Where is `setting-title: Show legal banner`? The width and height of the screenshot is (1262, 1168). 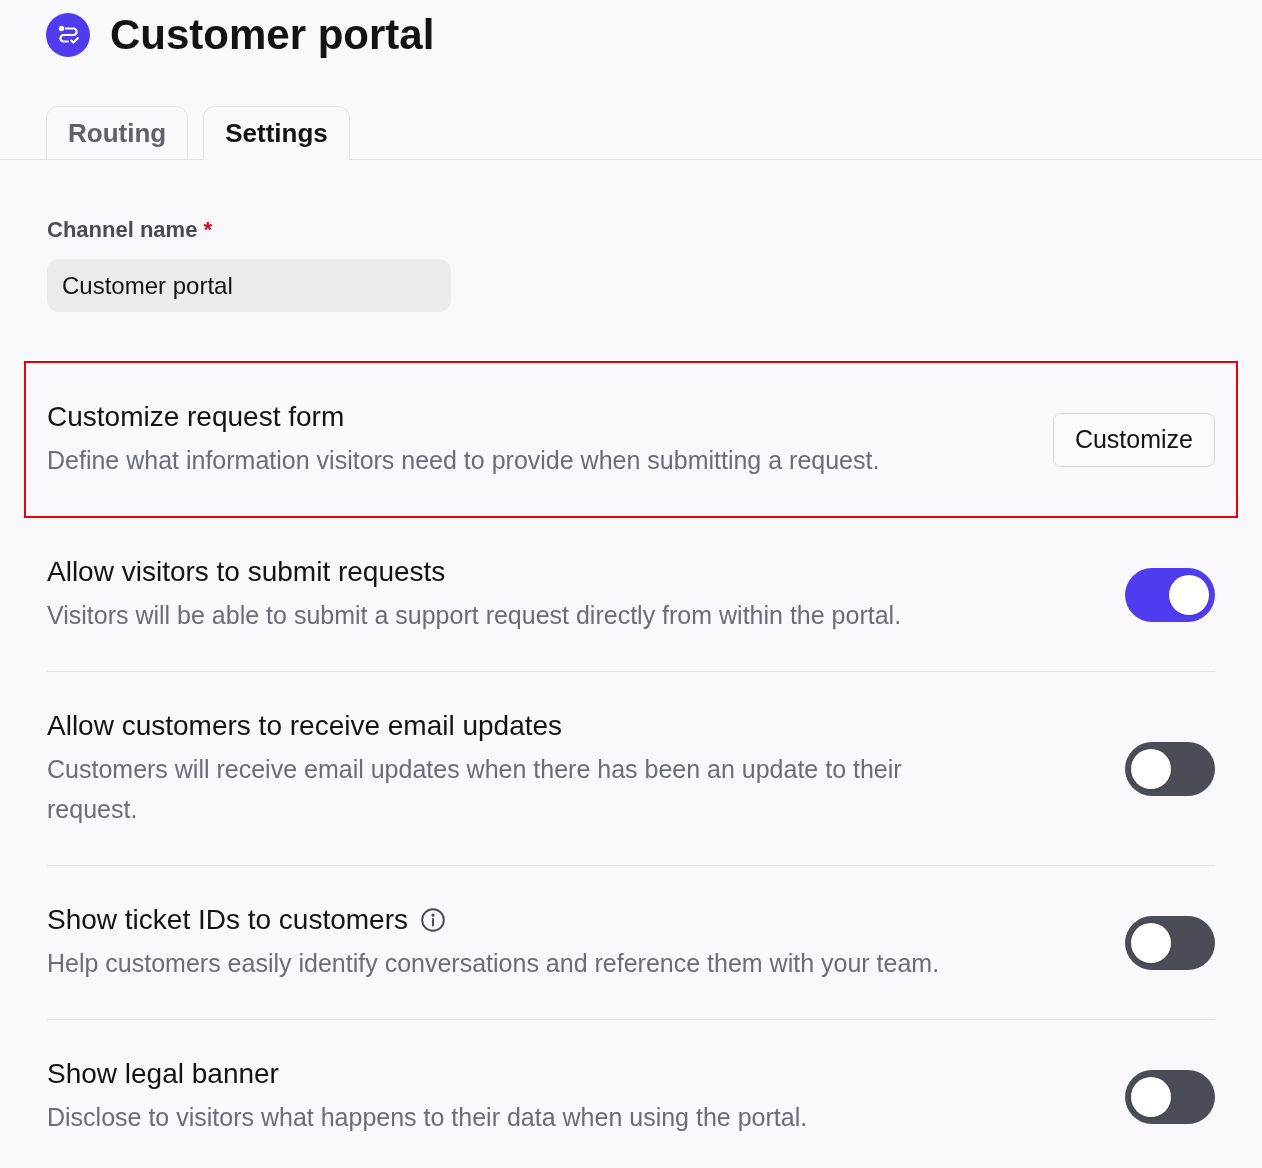 setting-title: Show legal banner is located at coordinates (163, 1074).